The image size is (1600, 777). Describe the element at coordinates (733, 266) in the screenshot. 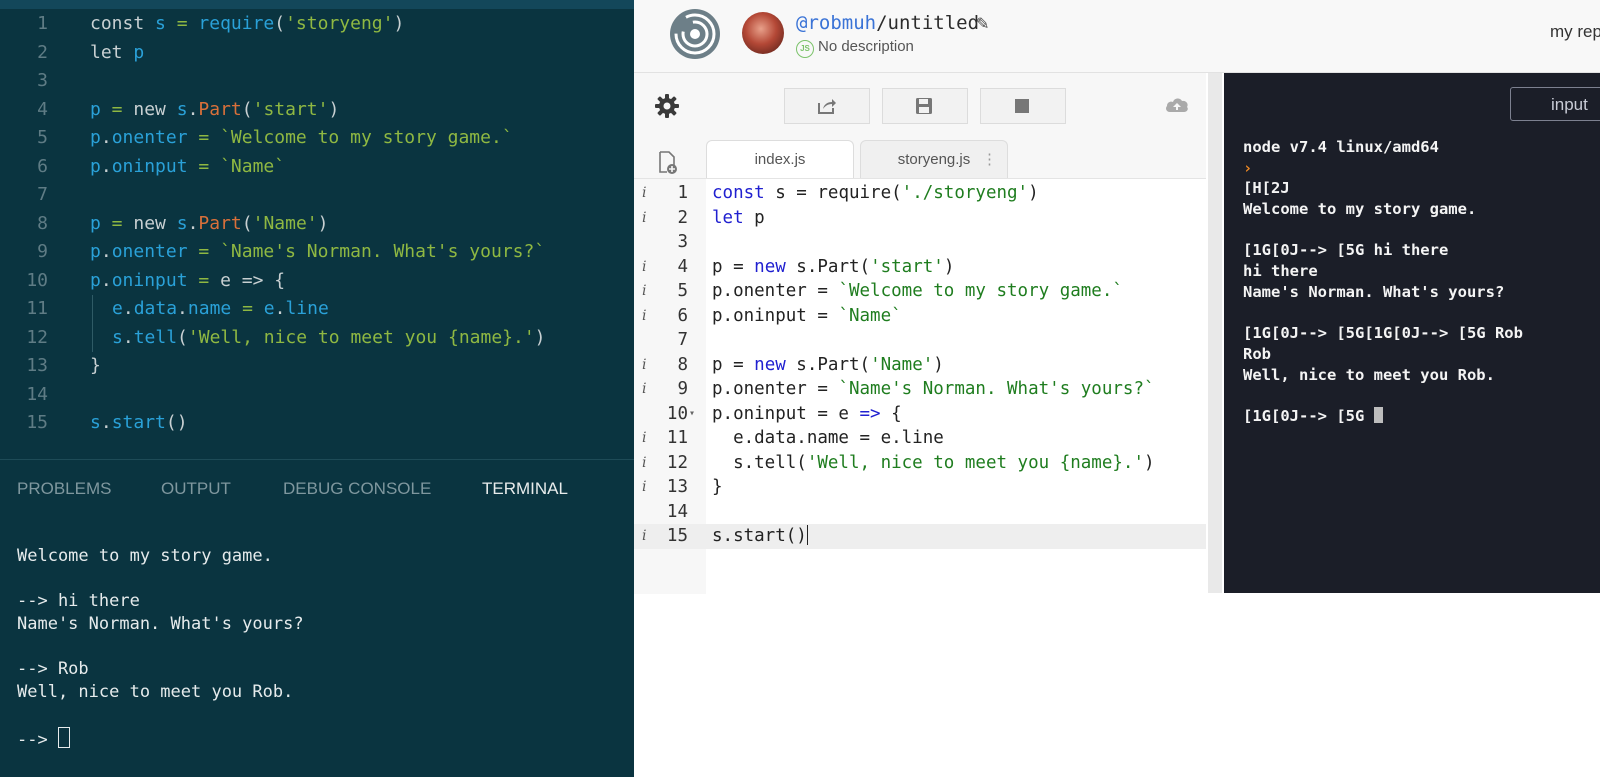

I see `code-token: p =` at that location.